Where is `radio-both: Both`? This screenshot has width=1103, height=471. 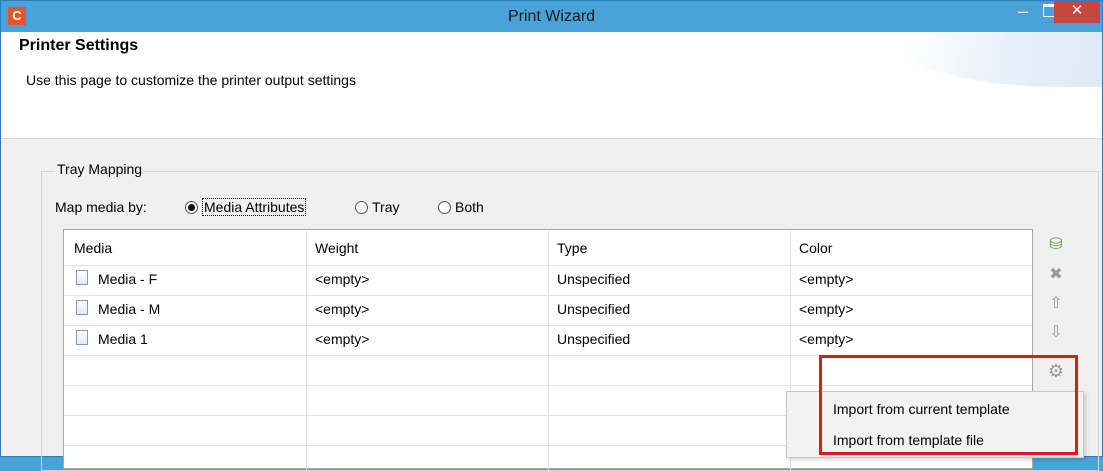
radio-both: Both is located at coordinates (461, 207).